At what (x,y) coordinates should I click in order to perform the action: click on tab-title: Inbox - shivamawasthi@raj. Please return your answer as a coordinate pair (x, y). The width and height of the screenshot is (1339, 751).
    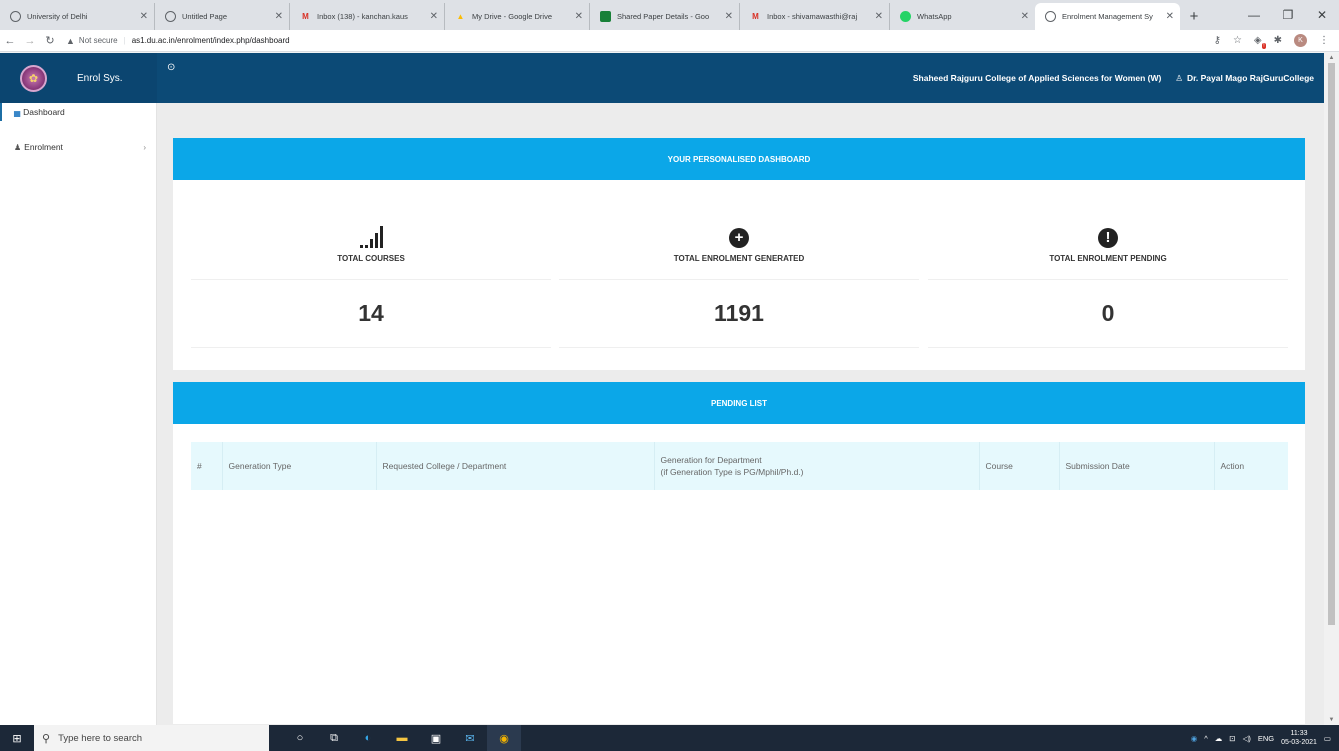
    Looking at the image, I should click on (812, 16).